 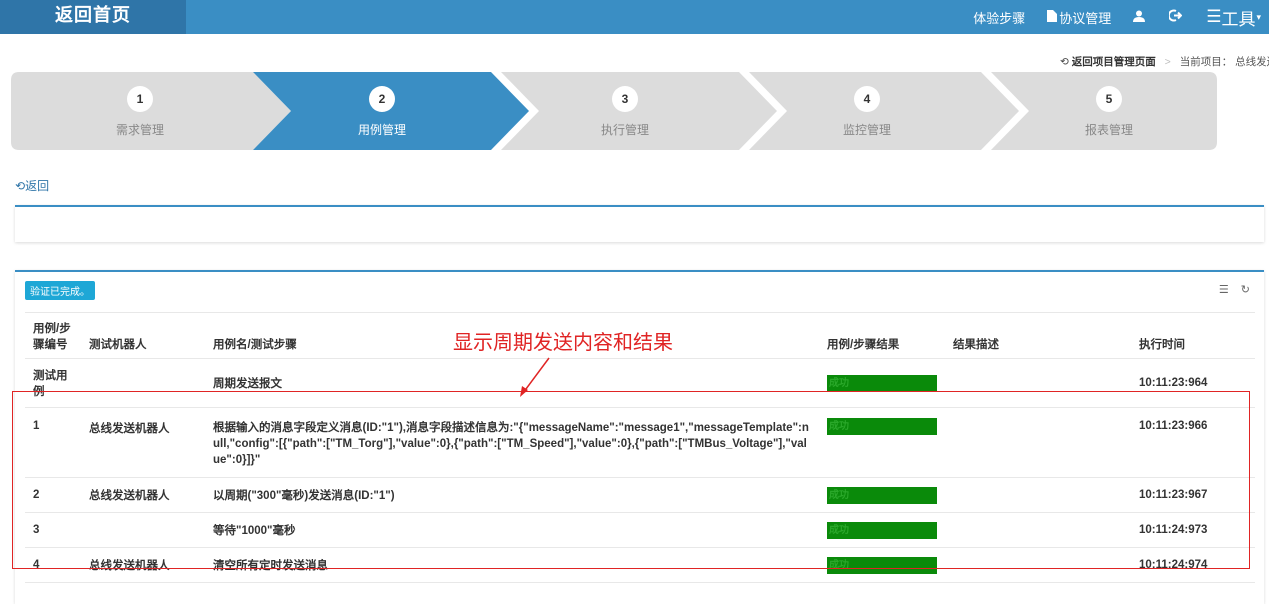 I want to click on breadcrumb: ⟲ 返回项目管理页面 > 当前项目： 总线发送, so click(x=1164, y=61).